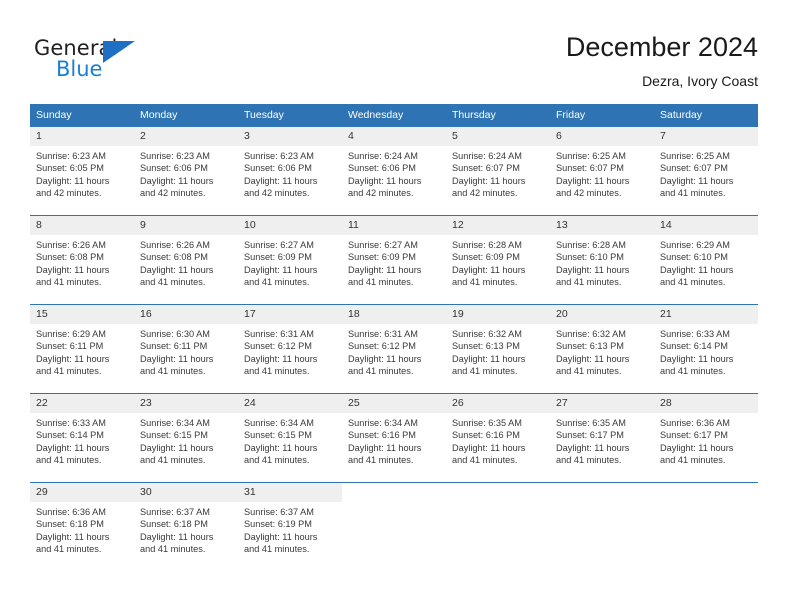 Image resolution: width=792 pixels, height=612 pixels. What do you see at coordinates (662, 60) in the screenshot?
I see `title-block: December 2024 Dezra, Ivory Coast` at bounding box center [662, 60].